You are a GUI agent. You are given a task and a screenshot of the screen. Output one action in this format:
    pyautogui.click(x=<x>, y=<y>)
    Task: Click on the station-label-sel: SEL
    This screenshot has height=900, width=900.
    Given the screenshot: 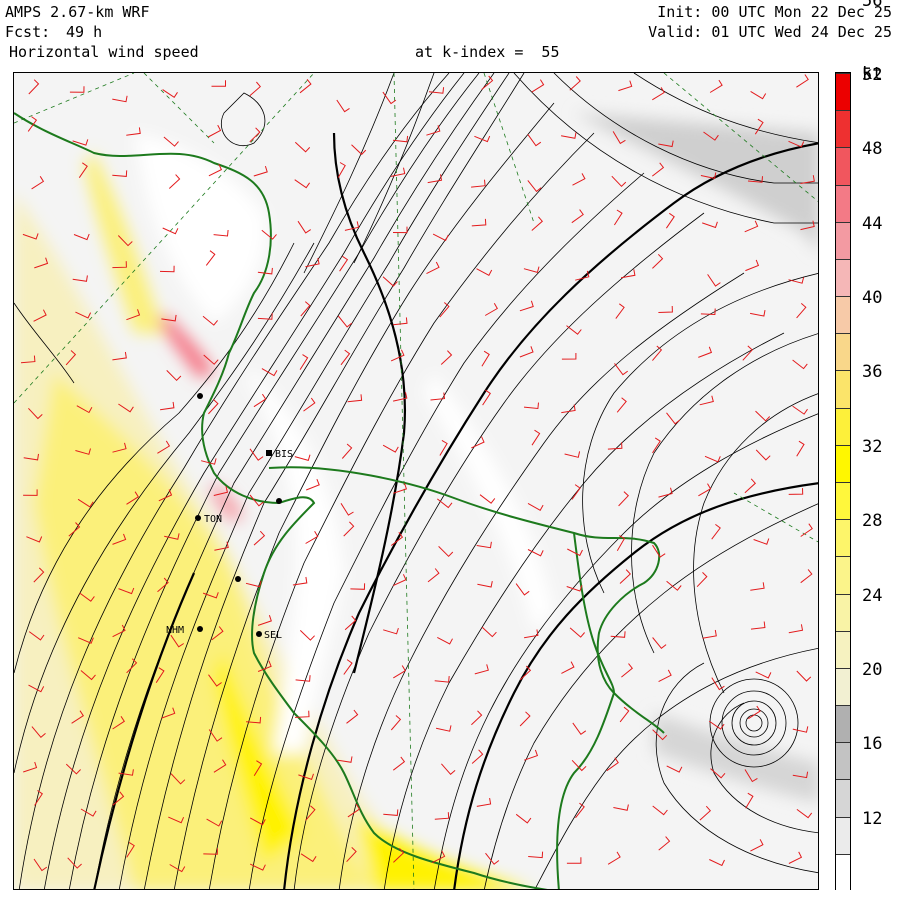 What is the action you would take?
    pyautogui.click(x=273, y=635)
    